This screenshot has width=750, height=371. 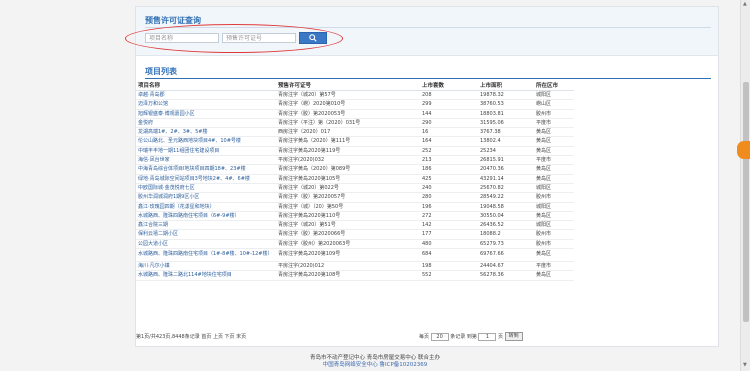 I want to click on table-row: 公园大道小区 青房注字（胶州）第2020063号 480 65279.73 胶州市, so click(x=355, y=244).